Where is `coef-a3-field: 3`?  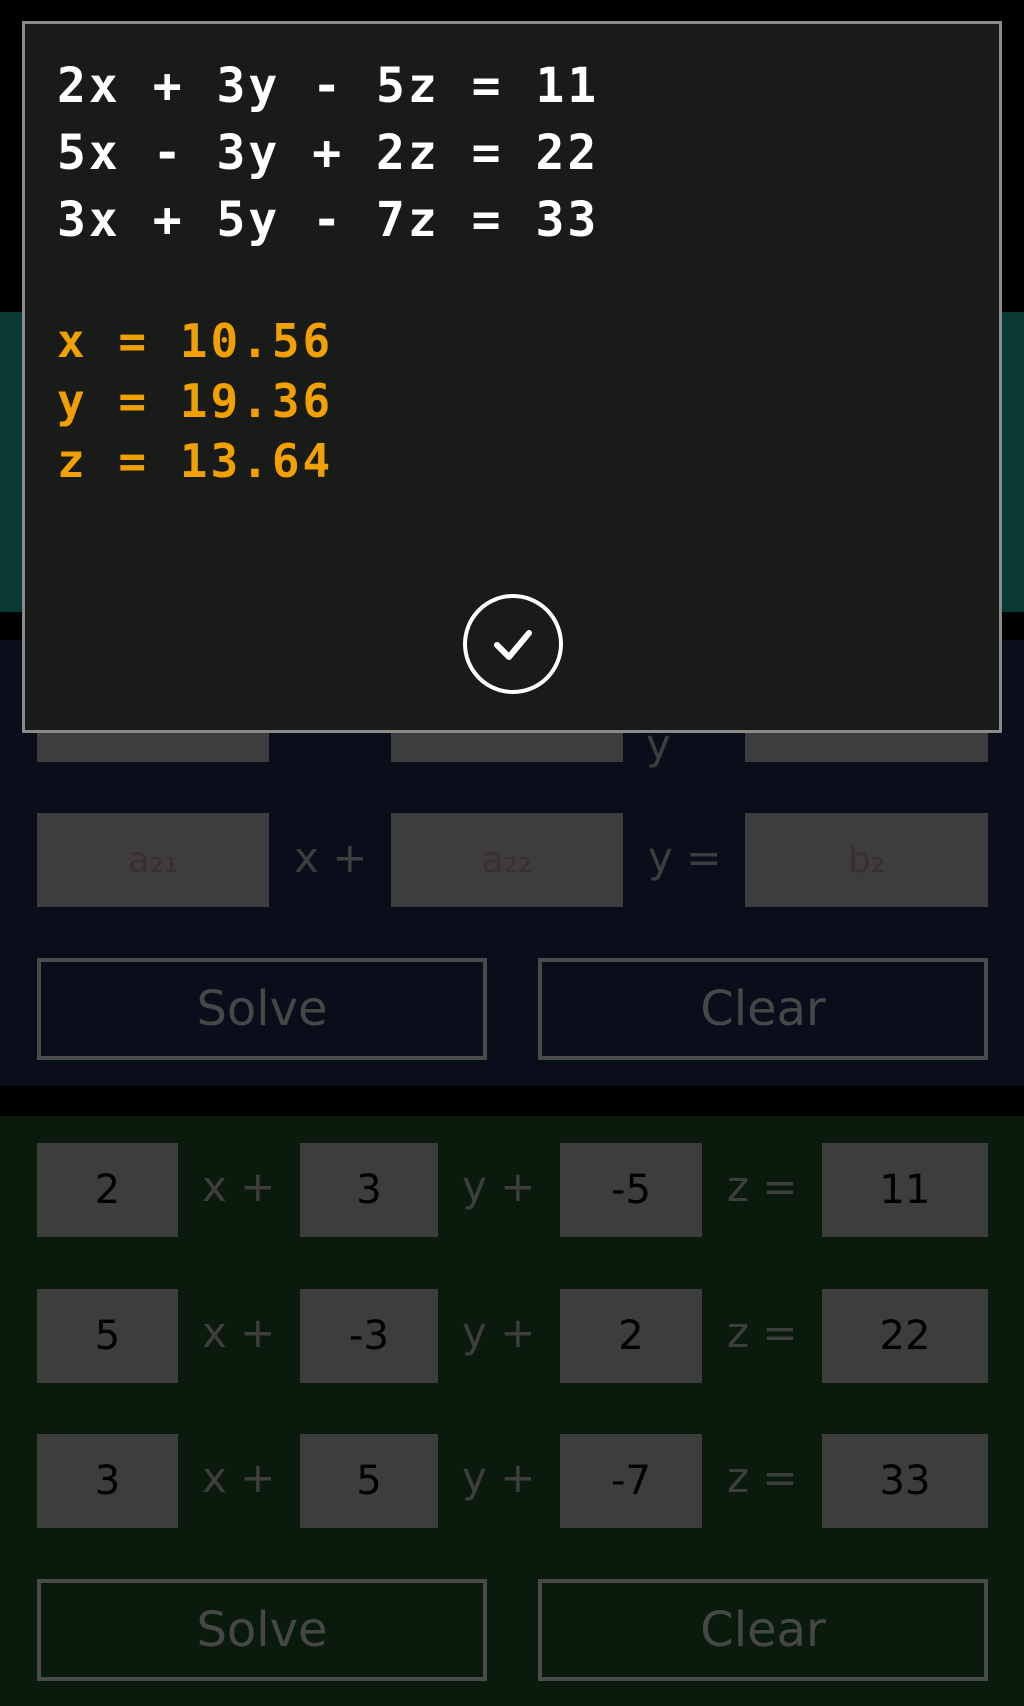 coef-a3-field: 3 is located at coordinates (107, 1481).